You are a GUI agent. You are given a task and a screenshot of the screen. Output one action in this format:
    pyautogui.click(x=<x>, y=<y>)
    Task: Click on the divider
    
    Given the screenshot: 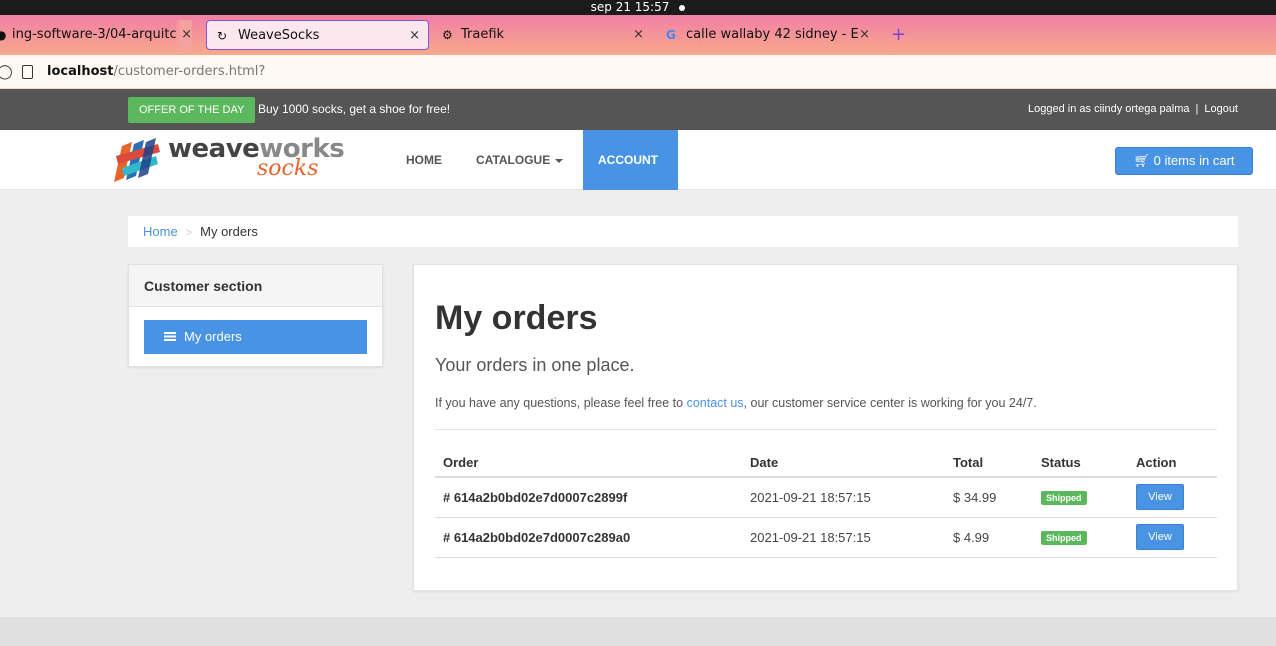 What is the action you would take?
    pyautogui.click(x=826, y=429)
    